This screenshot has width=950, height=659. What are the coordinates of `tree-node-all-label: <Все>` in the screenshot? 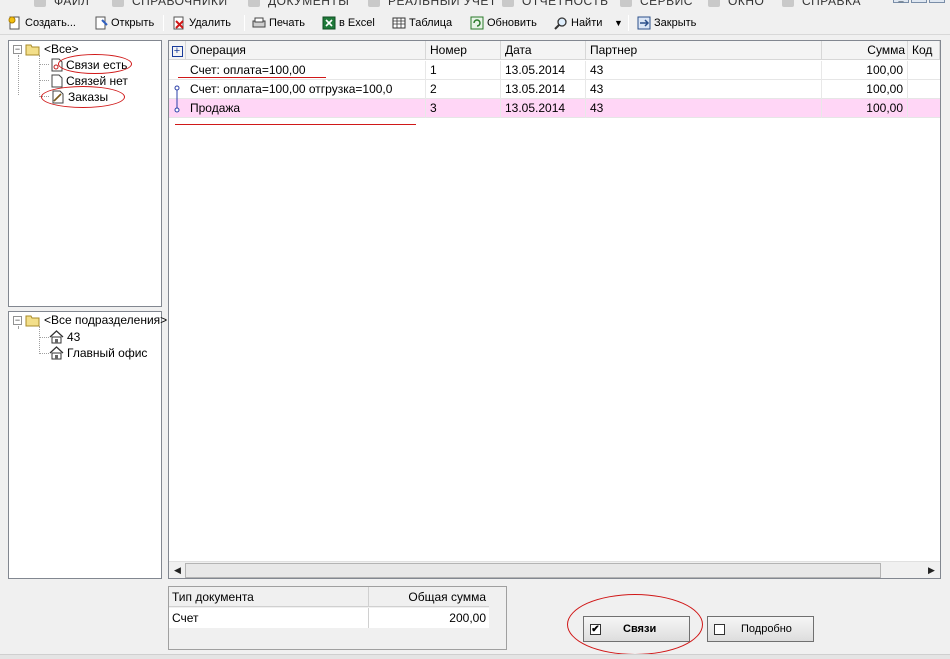 It's located at (61, 49).